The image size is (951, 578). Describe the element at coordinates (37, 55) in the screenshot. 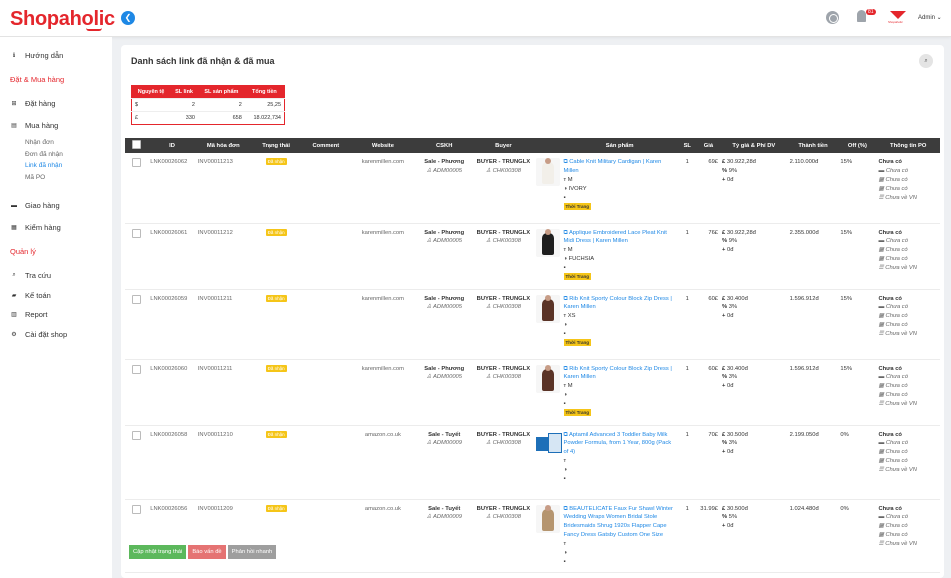

I see `sidebar-item-hướng-dẫn: ℹ Hướng dẫn` at that location.